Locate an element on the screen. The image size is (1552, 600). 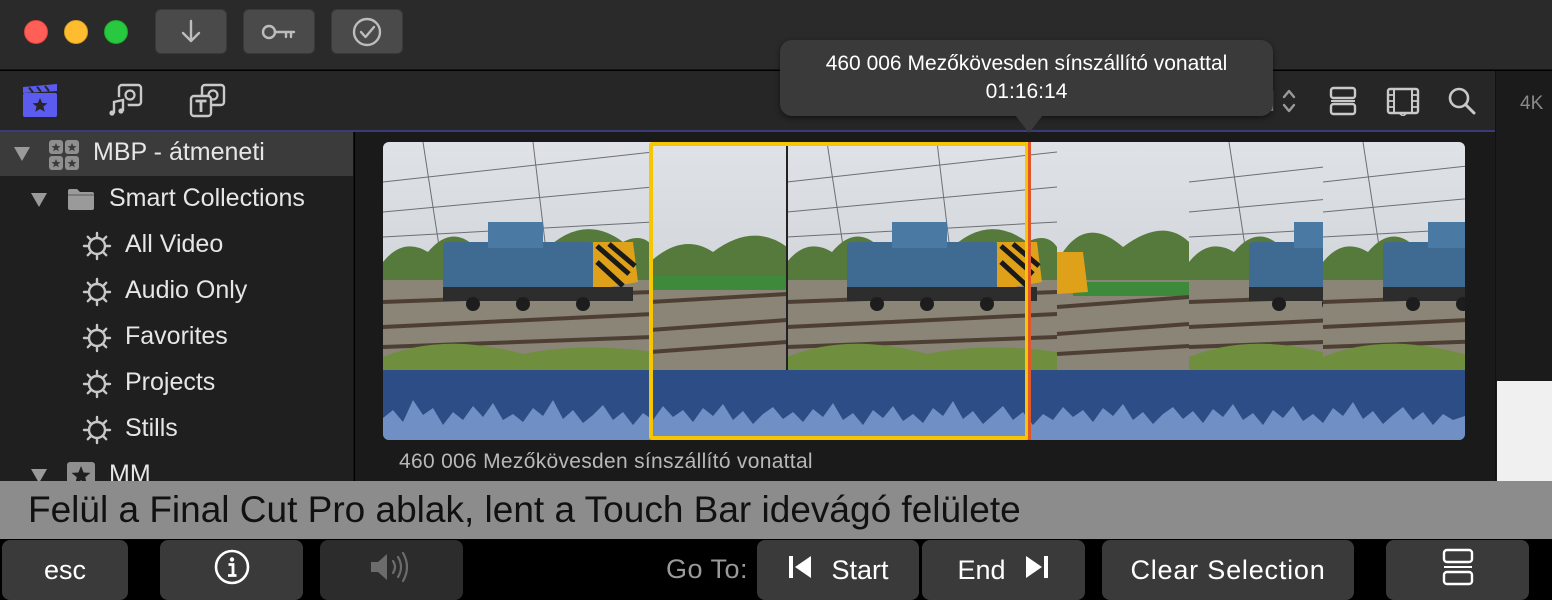
sidebar-library-row: MBP - átmeneti is located at coordinates (176, 155).